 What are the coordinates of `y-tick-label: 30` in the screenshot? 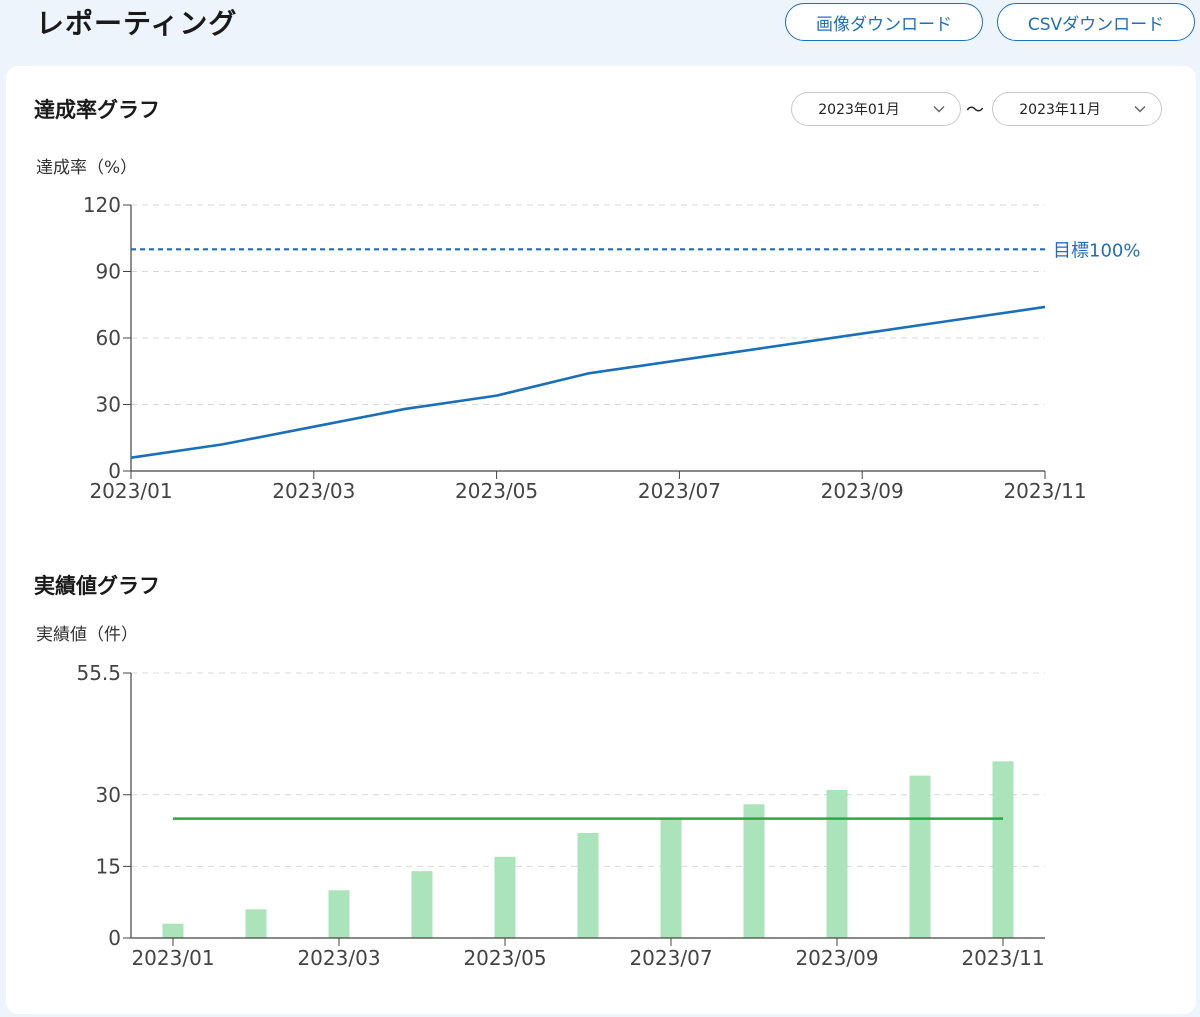 It's located at (108, 795).